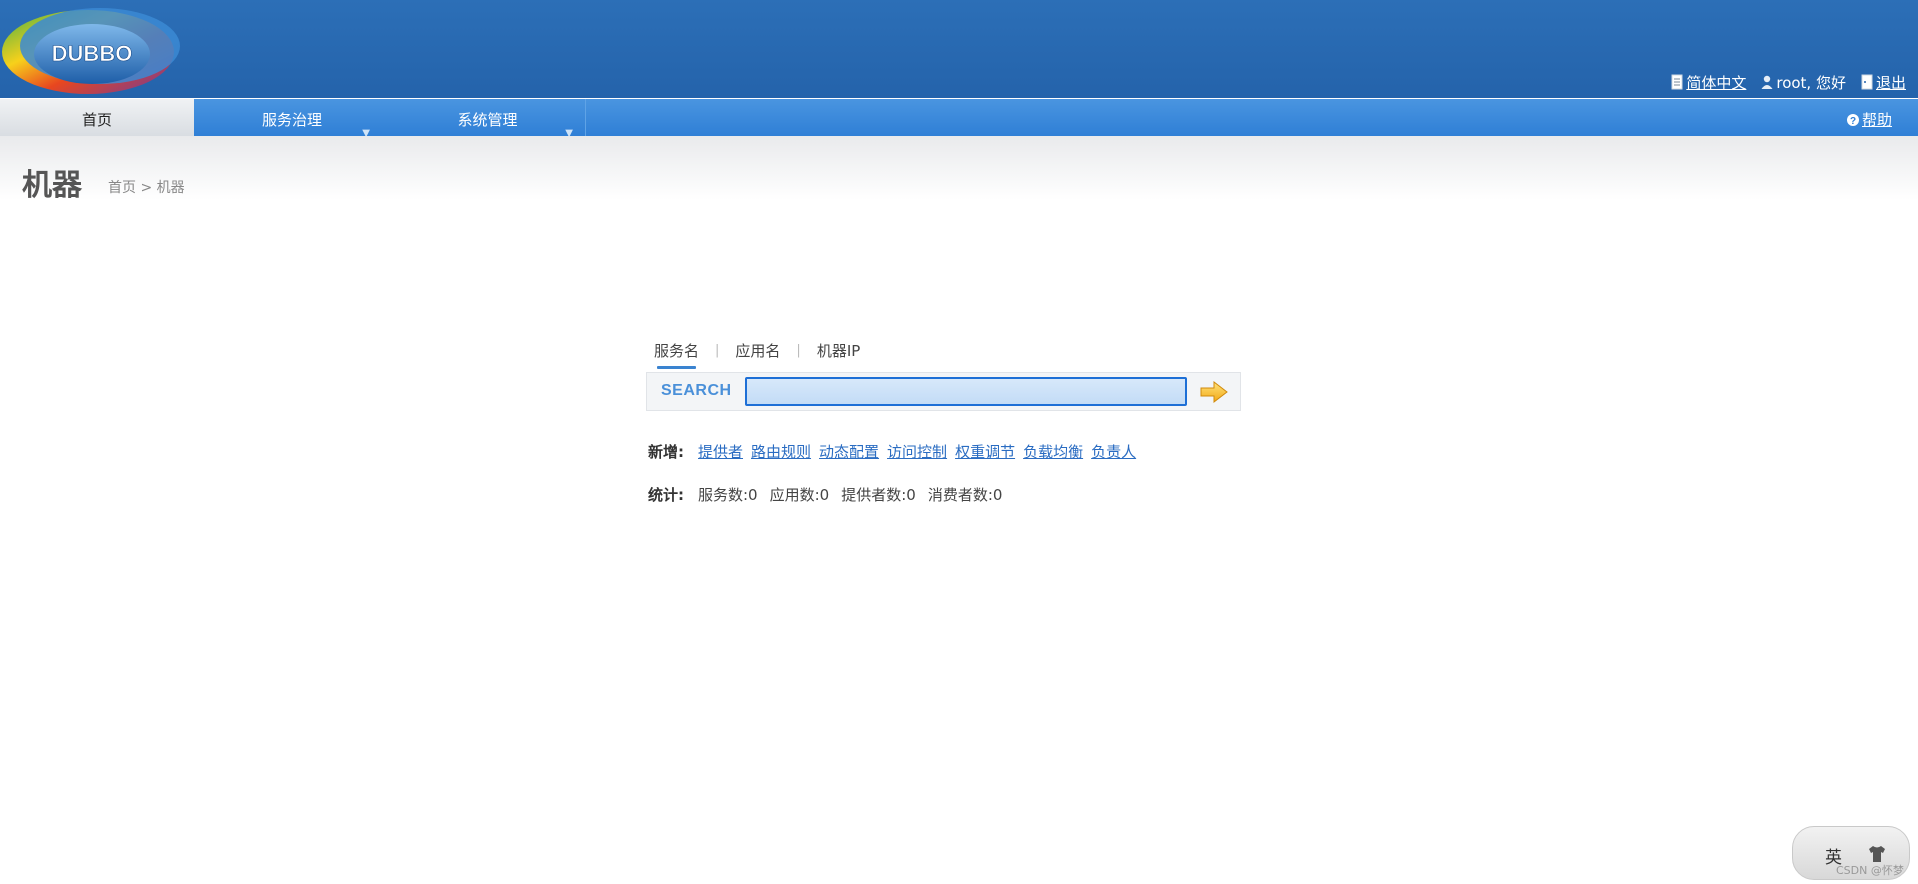  What do you see at coordinates (959, 168) in the screenshot?
I see `title-band` at bounding box center [959, 168].